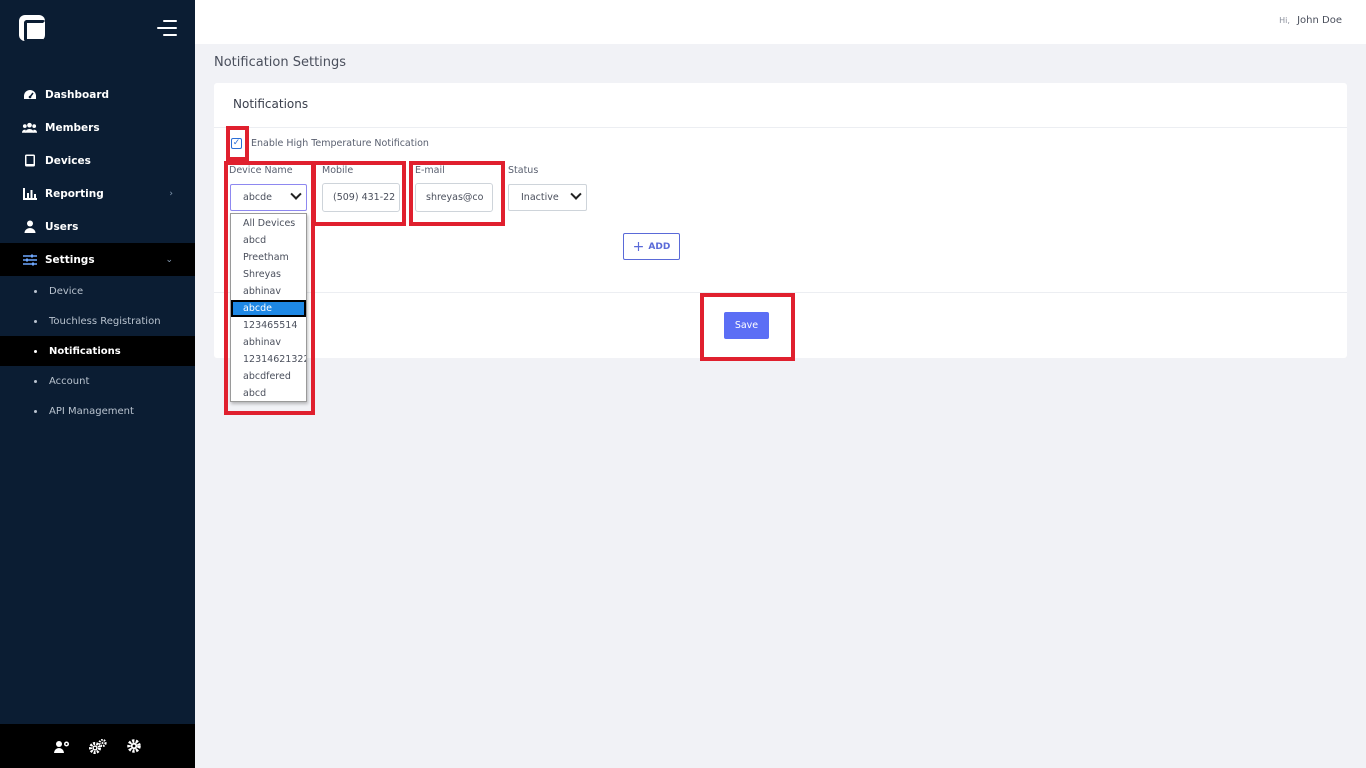  I want to click on mobile-input: (509) 431-22, so click(361, 197).